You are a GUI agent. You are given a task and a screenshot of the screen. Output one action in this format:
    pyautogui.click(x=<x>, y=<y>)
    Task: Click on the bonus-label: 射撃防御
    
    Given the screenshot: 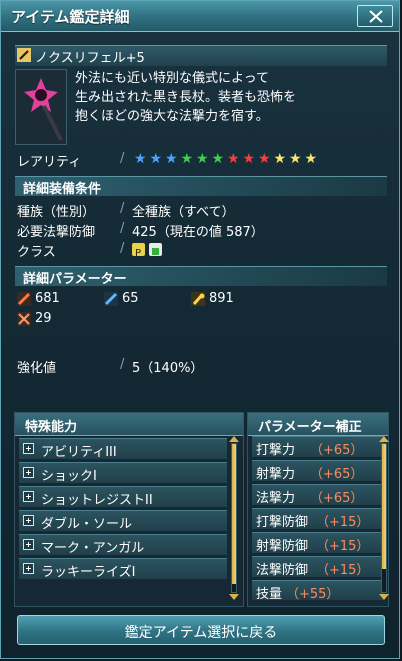 What is the action you would take?
    pyautogui.click(x=282, y=546)
    